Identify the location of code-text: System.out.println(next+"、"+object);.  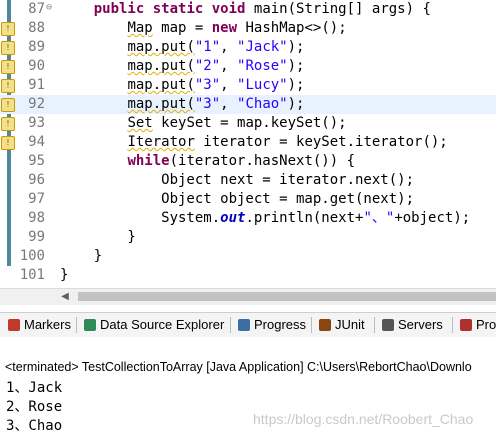
(265, 218).